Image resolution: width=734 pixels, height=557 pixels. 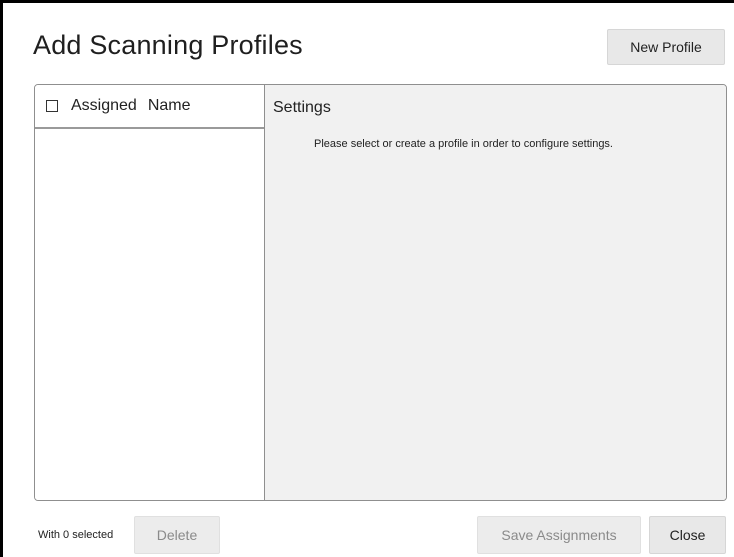 What do you see at coordinates (76, 535) in the screenshot?
I see `selection-status: With 0 selected` at bounding box center [76, 535].